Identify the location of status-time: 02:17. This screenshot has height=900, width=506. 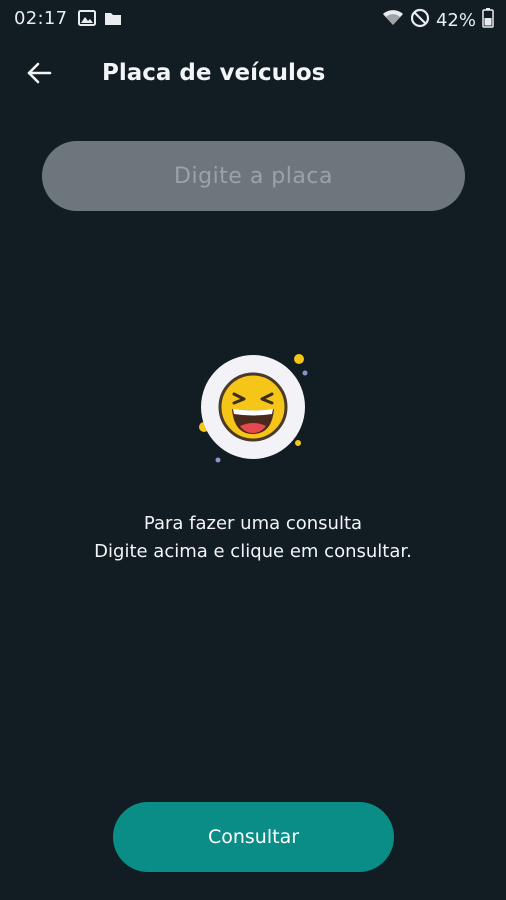
(41, 18).